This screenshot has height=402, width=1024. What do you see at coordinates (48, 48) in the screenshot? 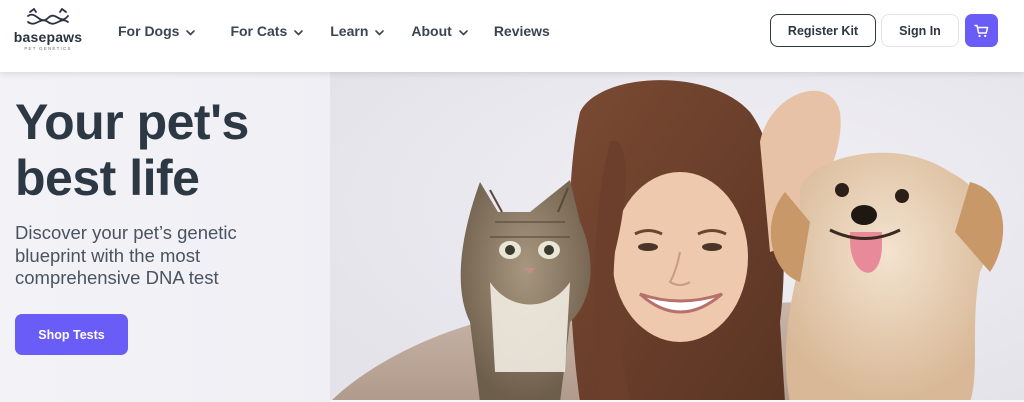
I see `brand-tagline: PET GENETICS` at bounding box center [48, 48].